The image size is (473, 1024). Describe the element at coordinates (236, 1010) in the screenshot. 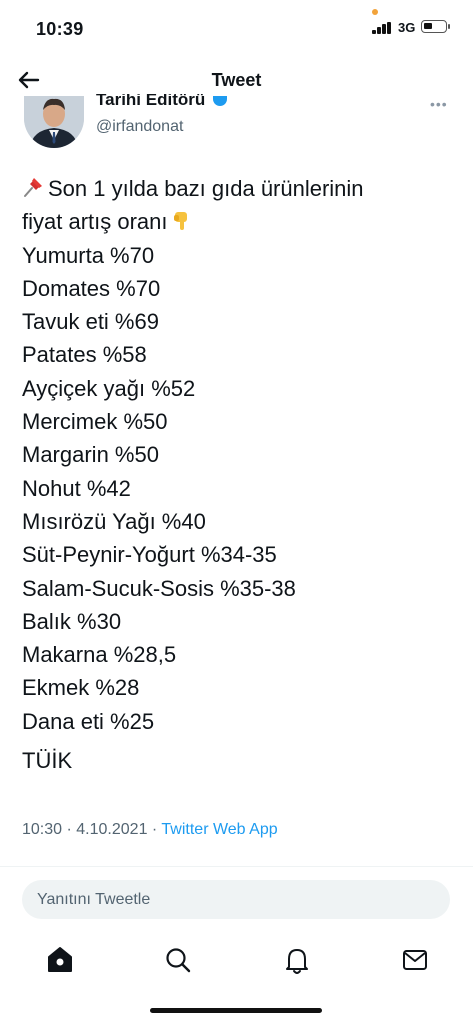

I see `home-indicator` at that location.